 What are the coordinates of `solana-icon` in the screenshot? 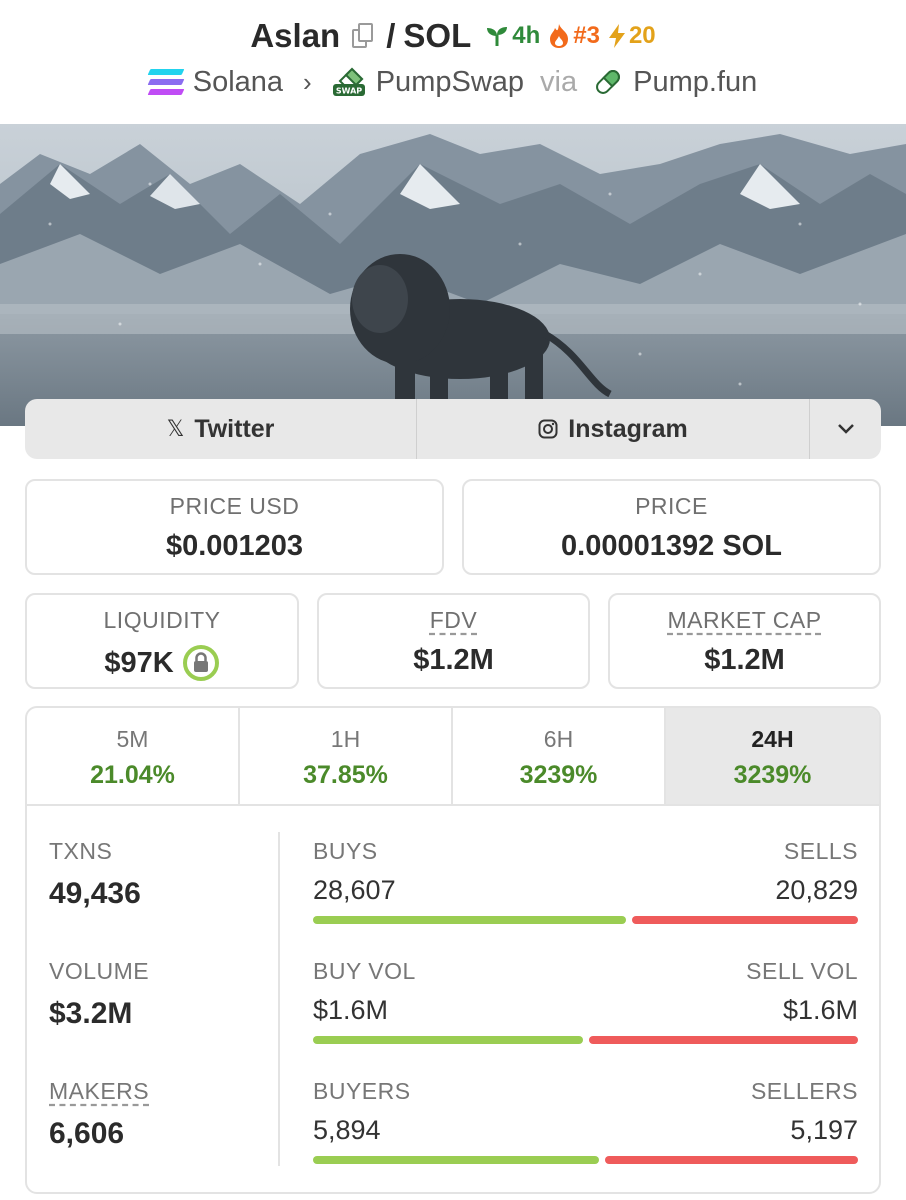 It's located at (166, 82).